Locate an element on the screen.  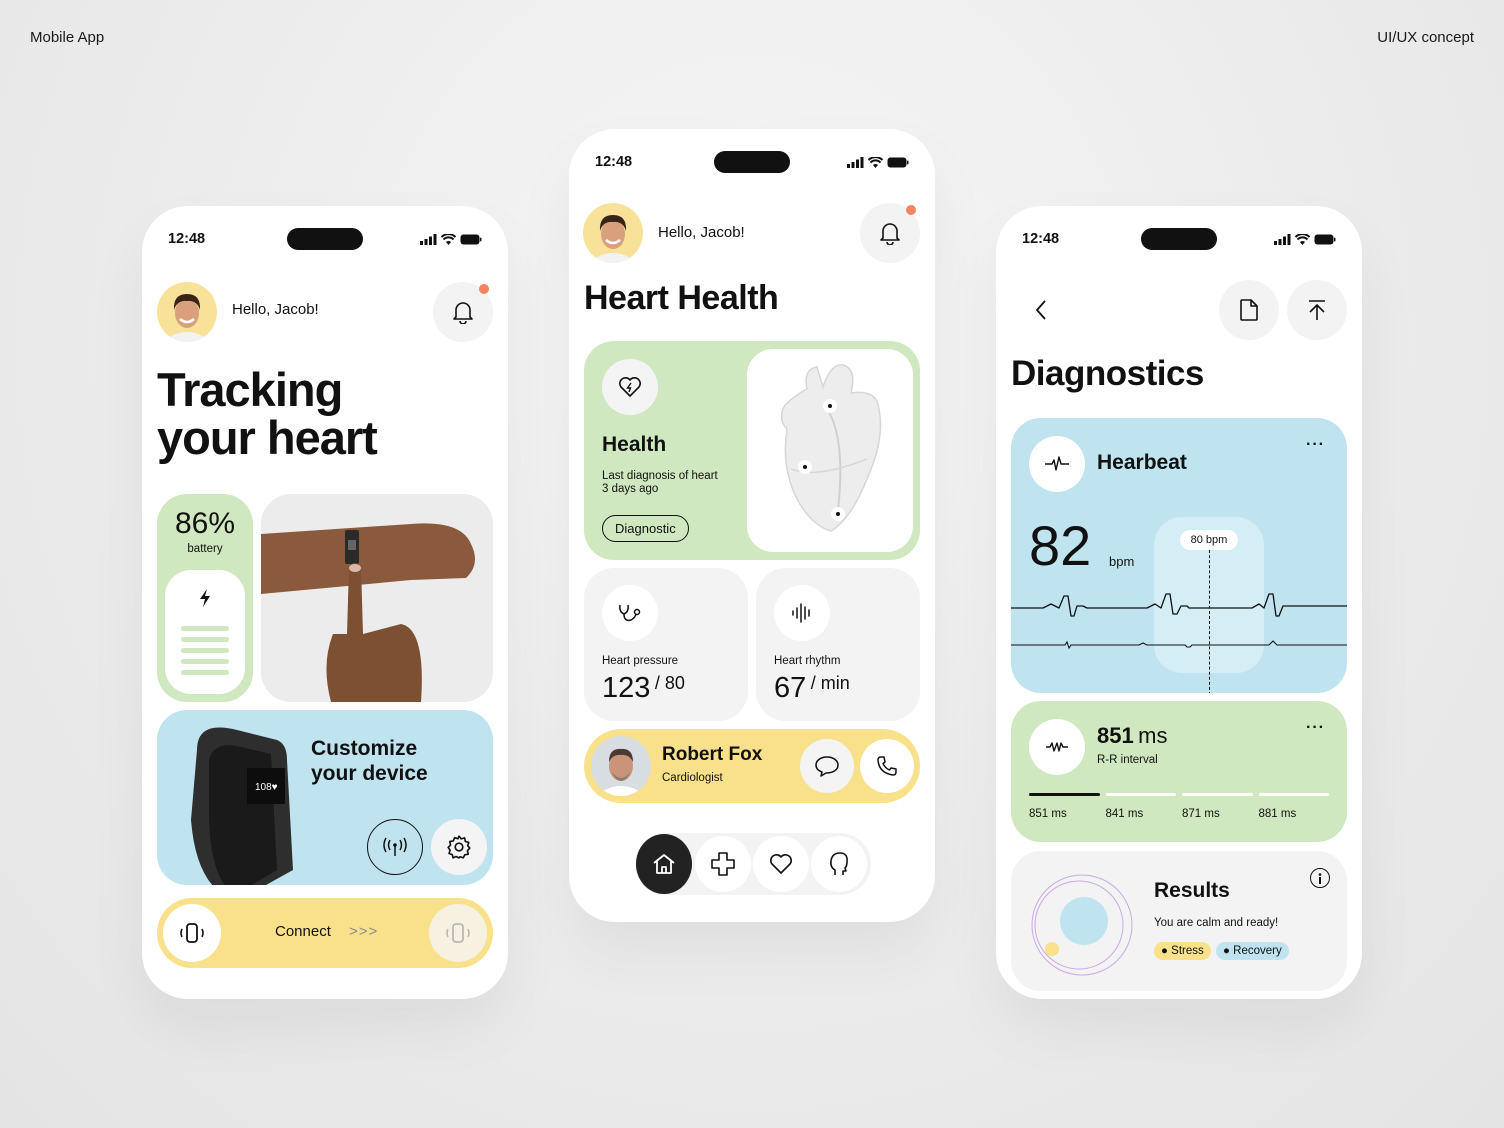
info-icon is located at coordinates (1320, 878).